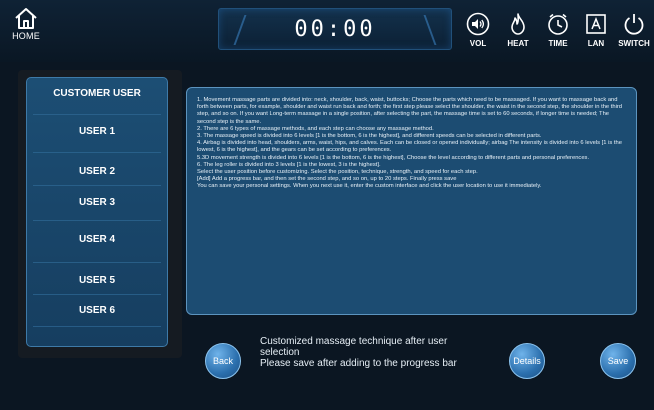 The image size is (654, 410). I want to click on flame-icon, so click(518, 24).